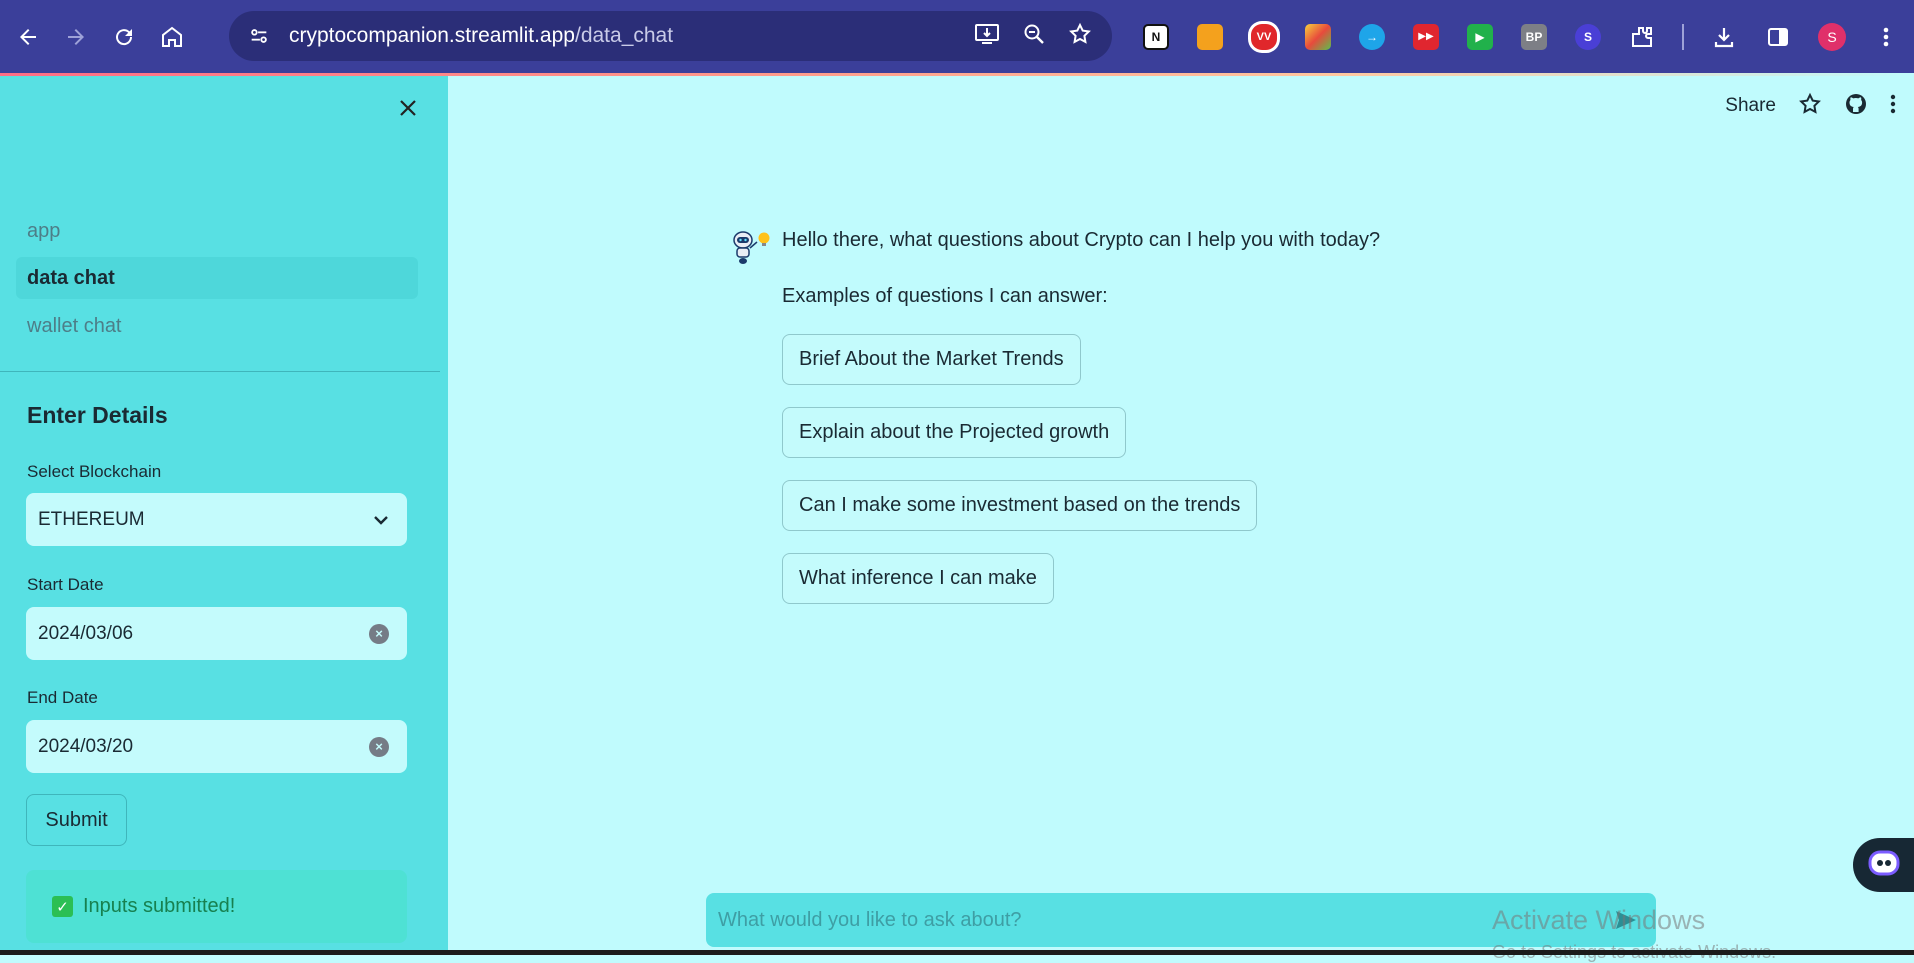  I want to click on forward-icon, so click(76, 37).